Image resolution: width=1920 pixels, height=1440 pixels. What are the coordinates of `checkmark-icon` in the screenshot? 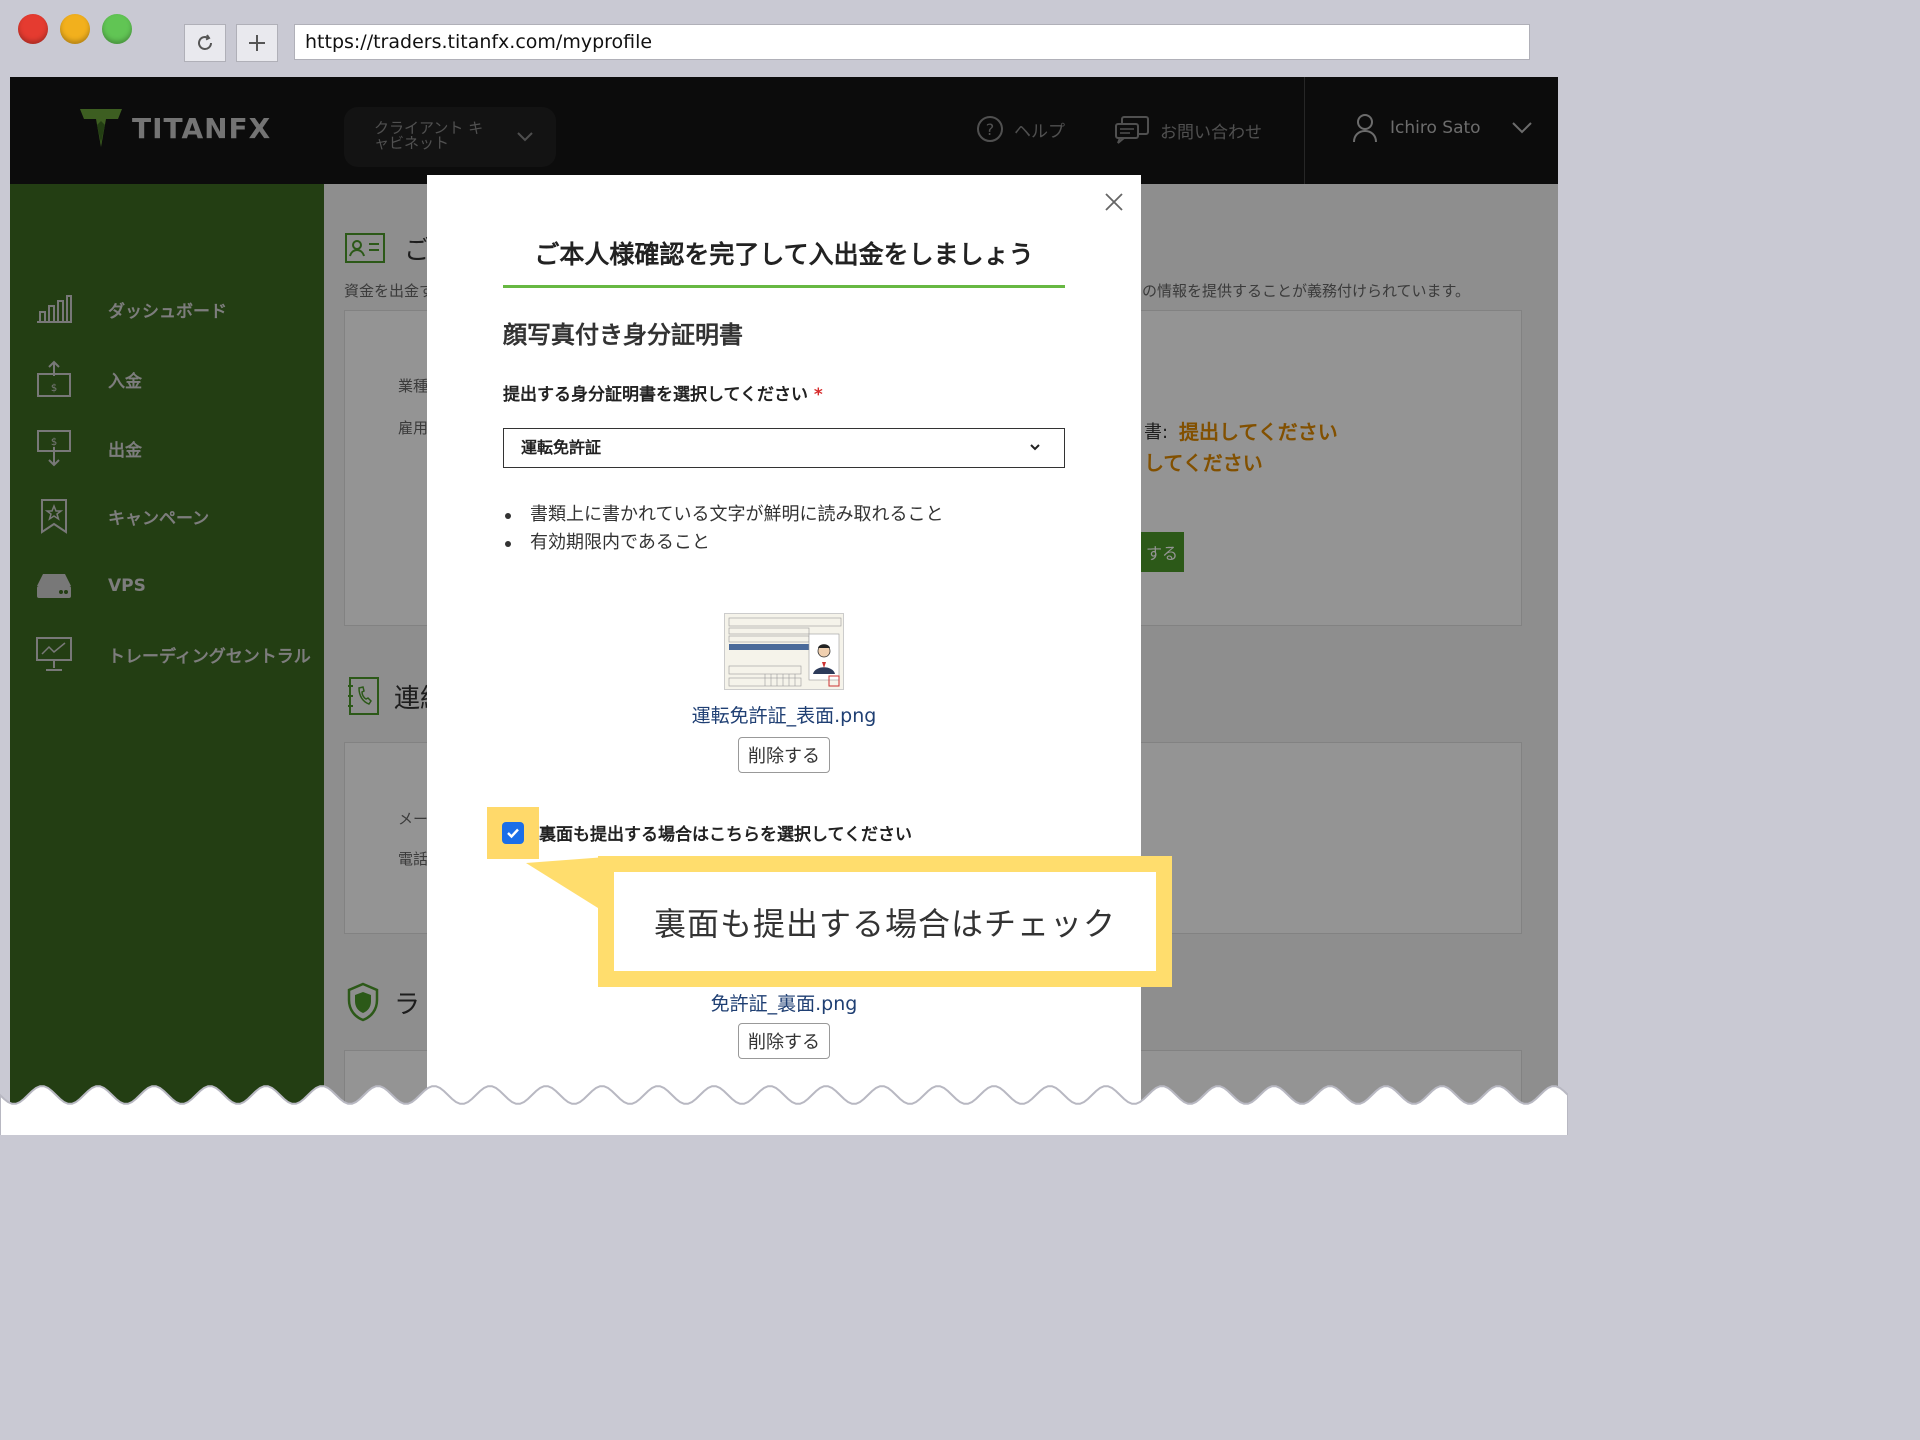 It's located at (513, 833).